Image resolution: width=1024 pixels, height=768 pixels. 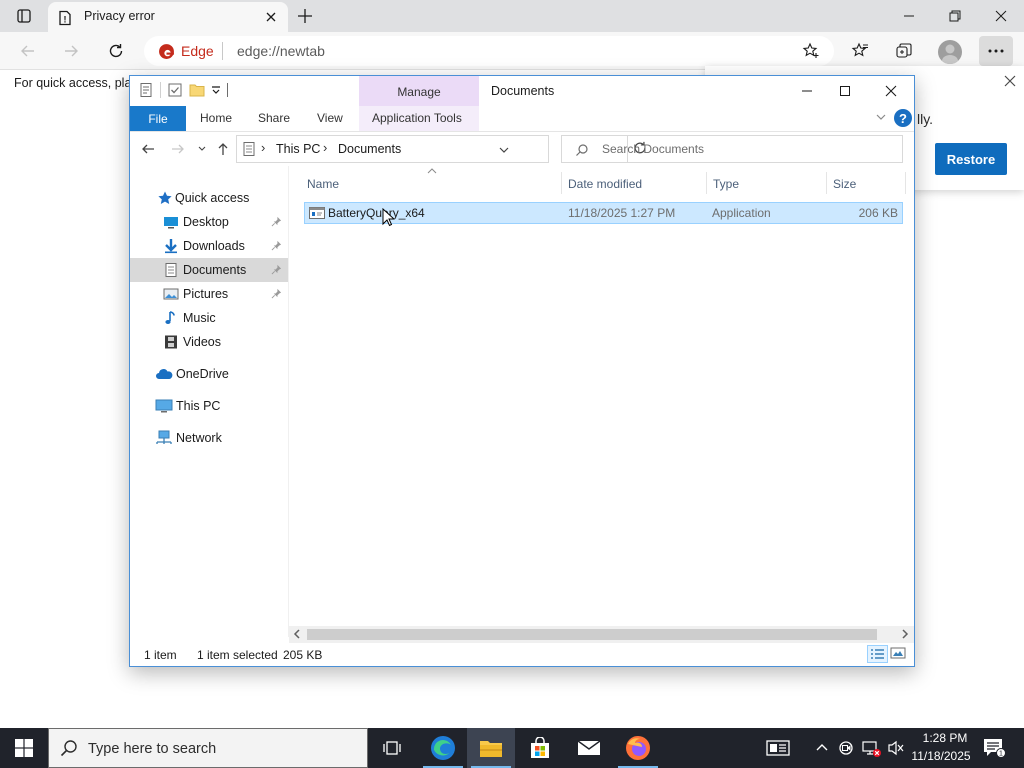 I want to click on news-widget-icon, so click(x=778, y=748).